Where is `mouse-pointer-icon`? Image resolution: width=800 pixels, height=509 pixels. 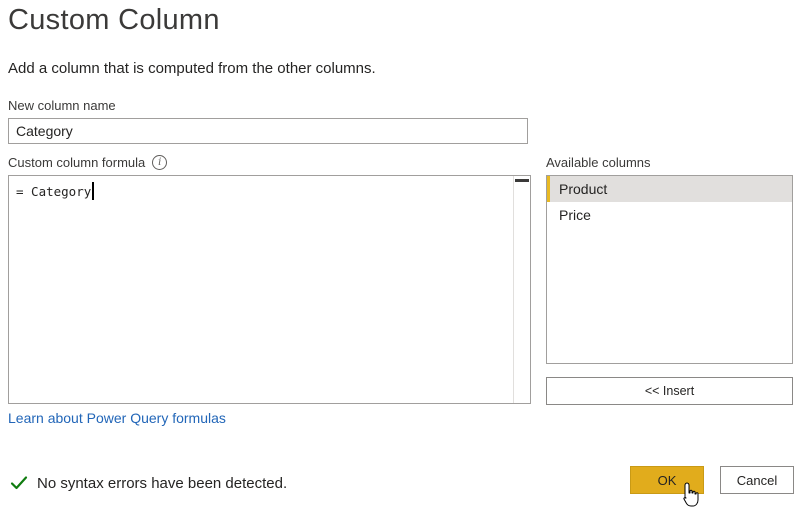
mouse-pointer-icon is located at coordinates (691, 494).